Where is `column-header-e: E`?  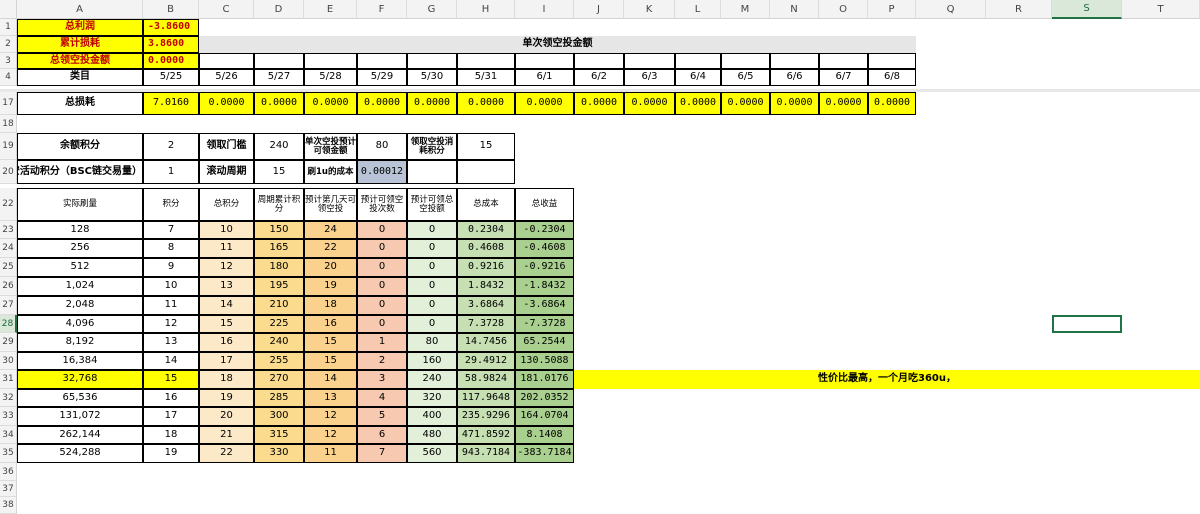
column-header-e: E is located at coordinates (330, 9).